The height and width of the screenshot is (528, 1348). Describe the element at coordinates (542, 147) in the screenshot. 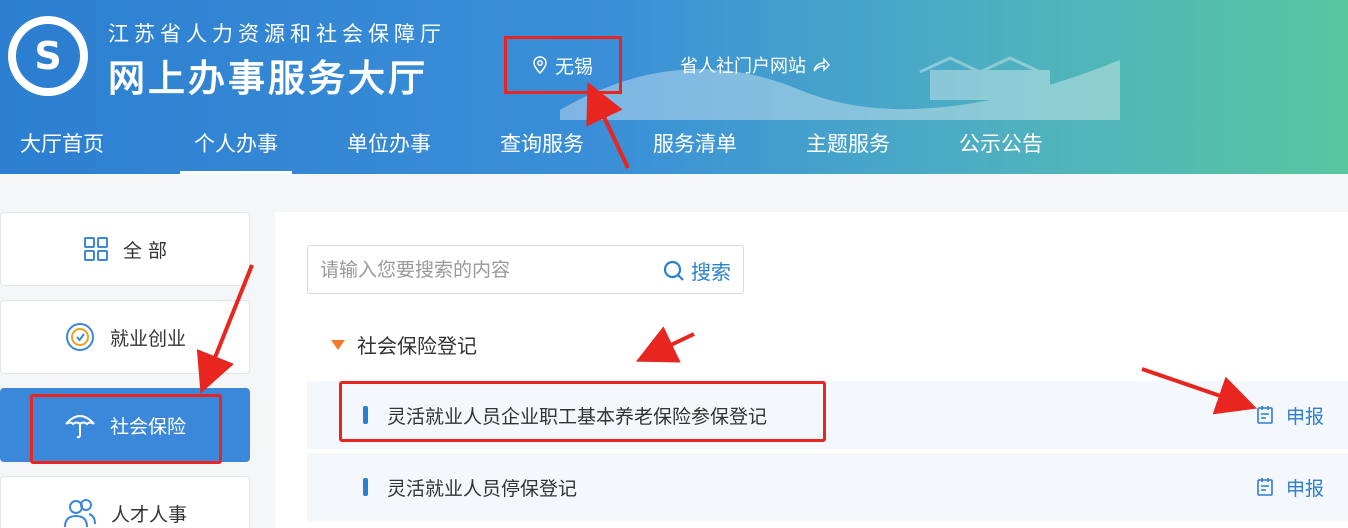

I see `nav-query: 查询服务` at that location.